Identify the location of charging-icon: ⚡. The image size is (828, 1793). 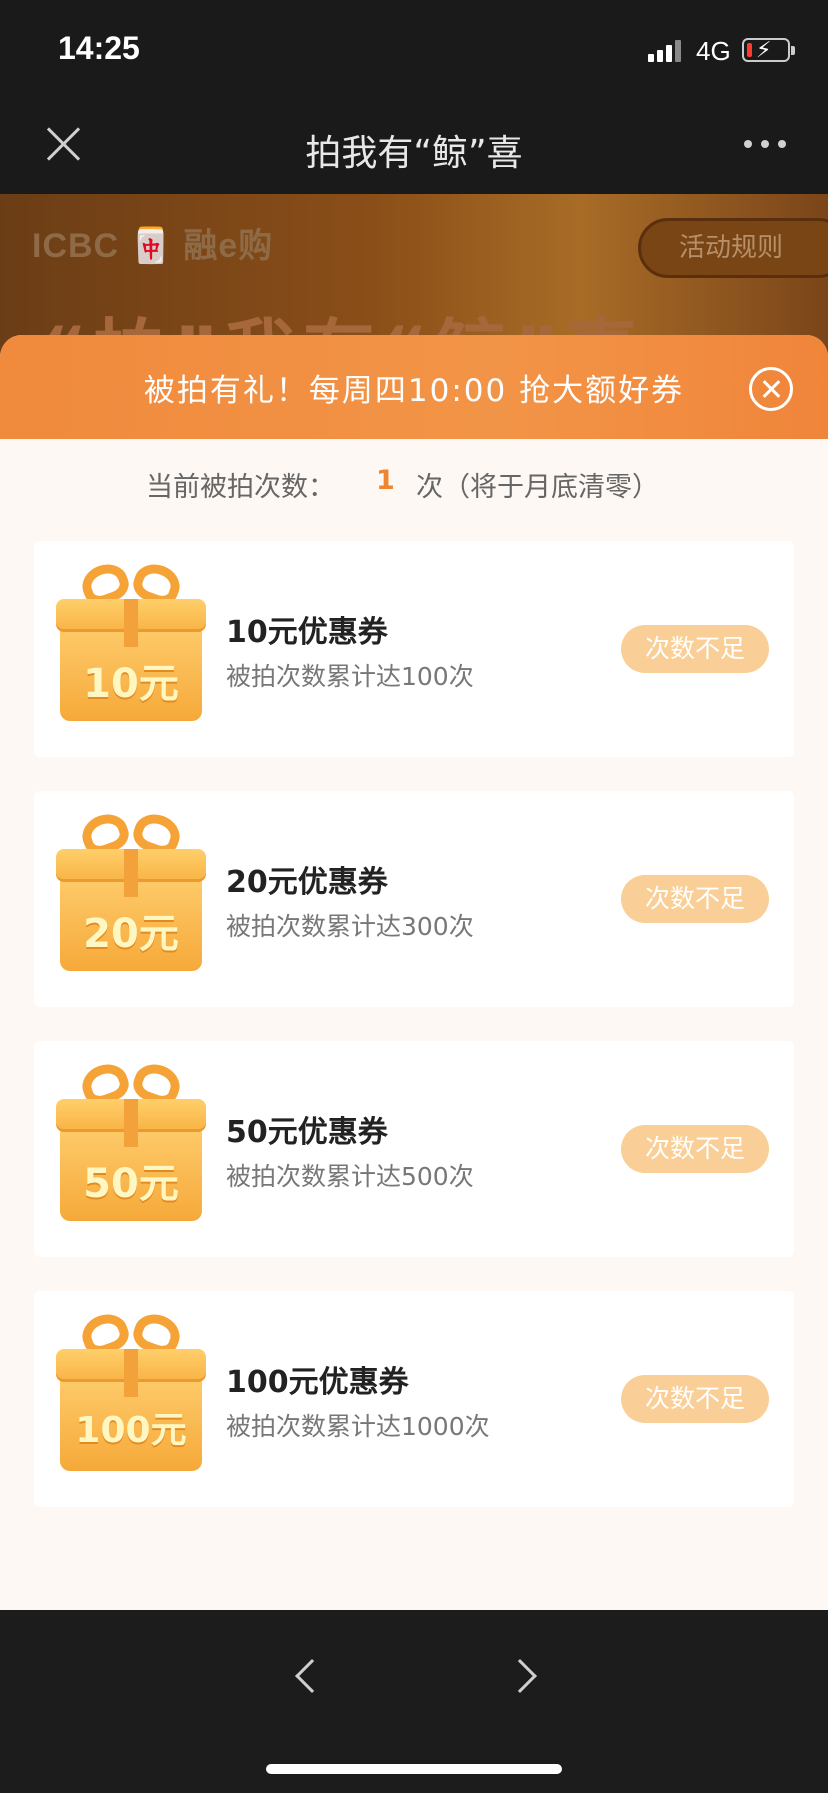
(764, 50).